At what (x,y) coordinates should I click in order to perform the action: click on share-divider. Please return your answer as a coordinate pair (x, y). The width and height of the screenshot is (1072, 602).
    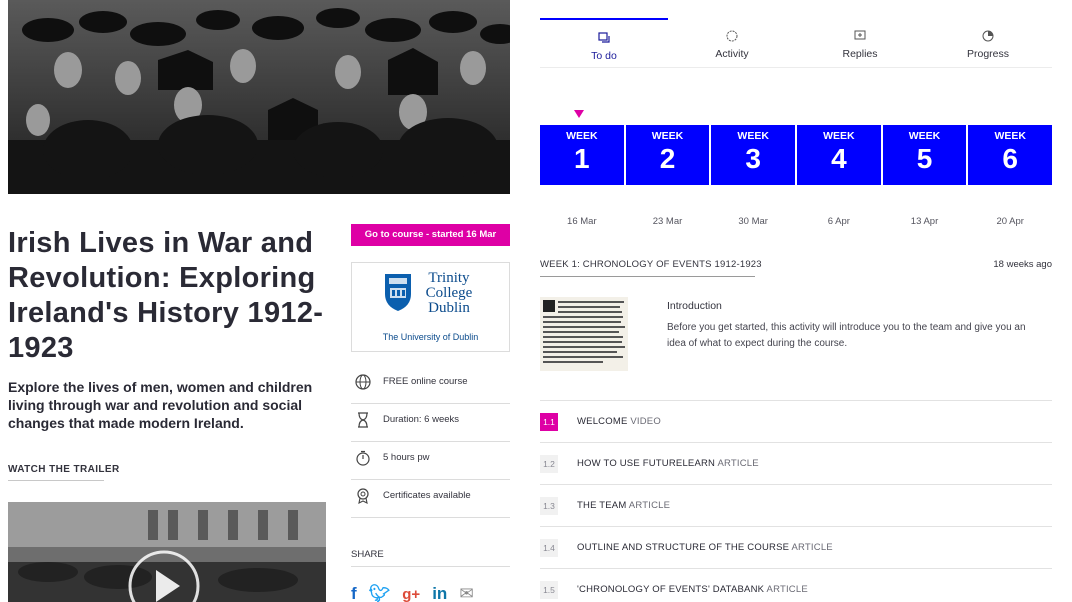
    Looking at the image, I should click on (430, 566).